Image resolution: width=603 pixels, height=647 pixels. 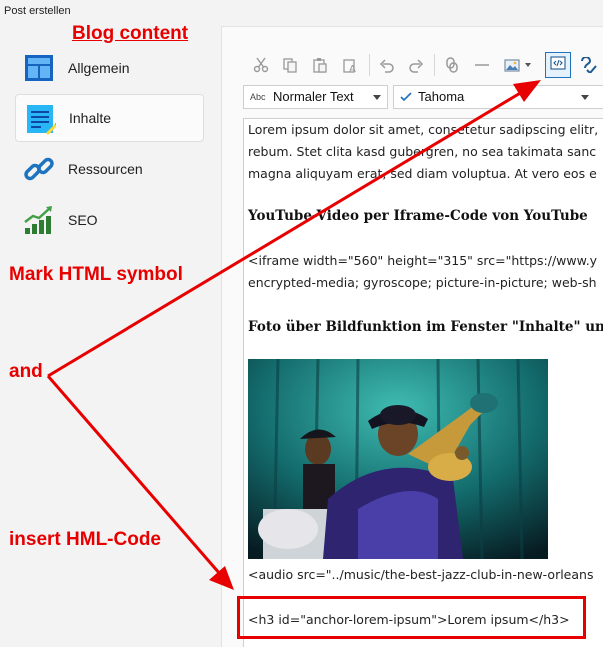 What do you see at coordinates (498, 97) in the screenshot?
I see `font-family-select: Tahoma` at bounding box center [498, 97].